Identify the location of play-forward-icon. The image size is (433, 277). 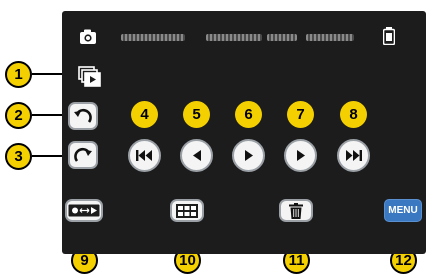
(300, 155).